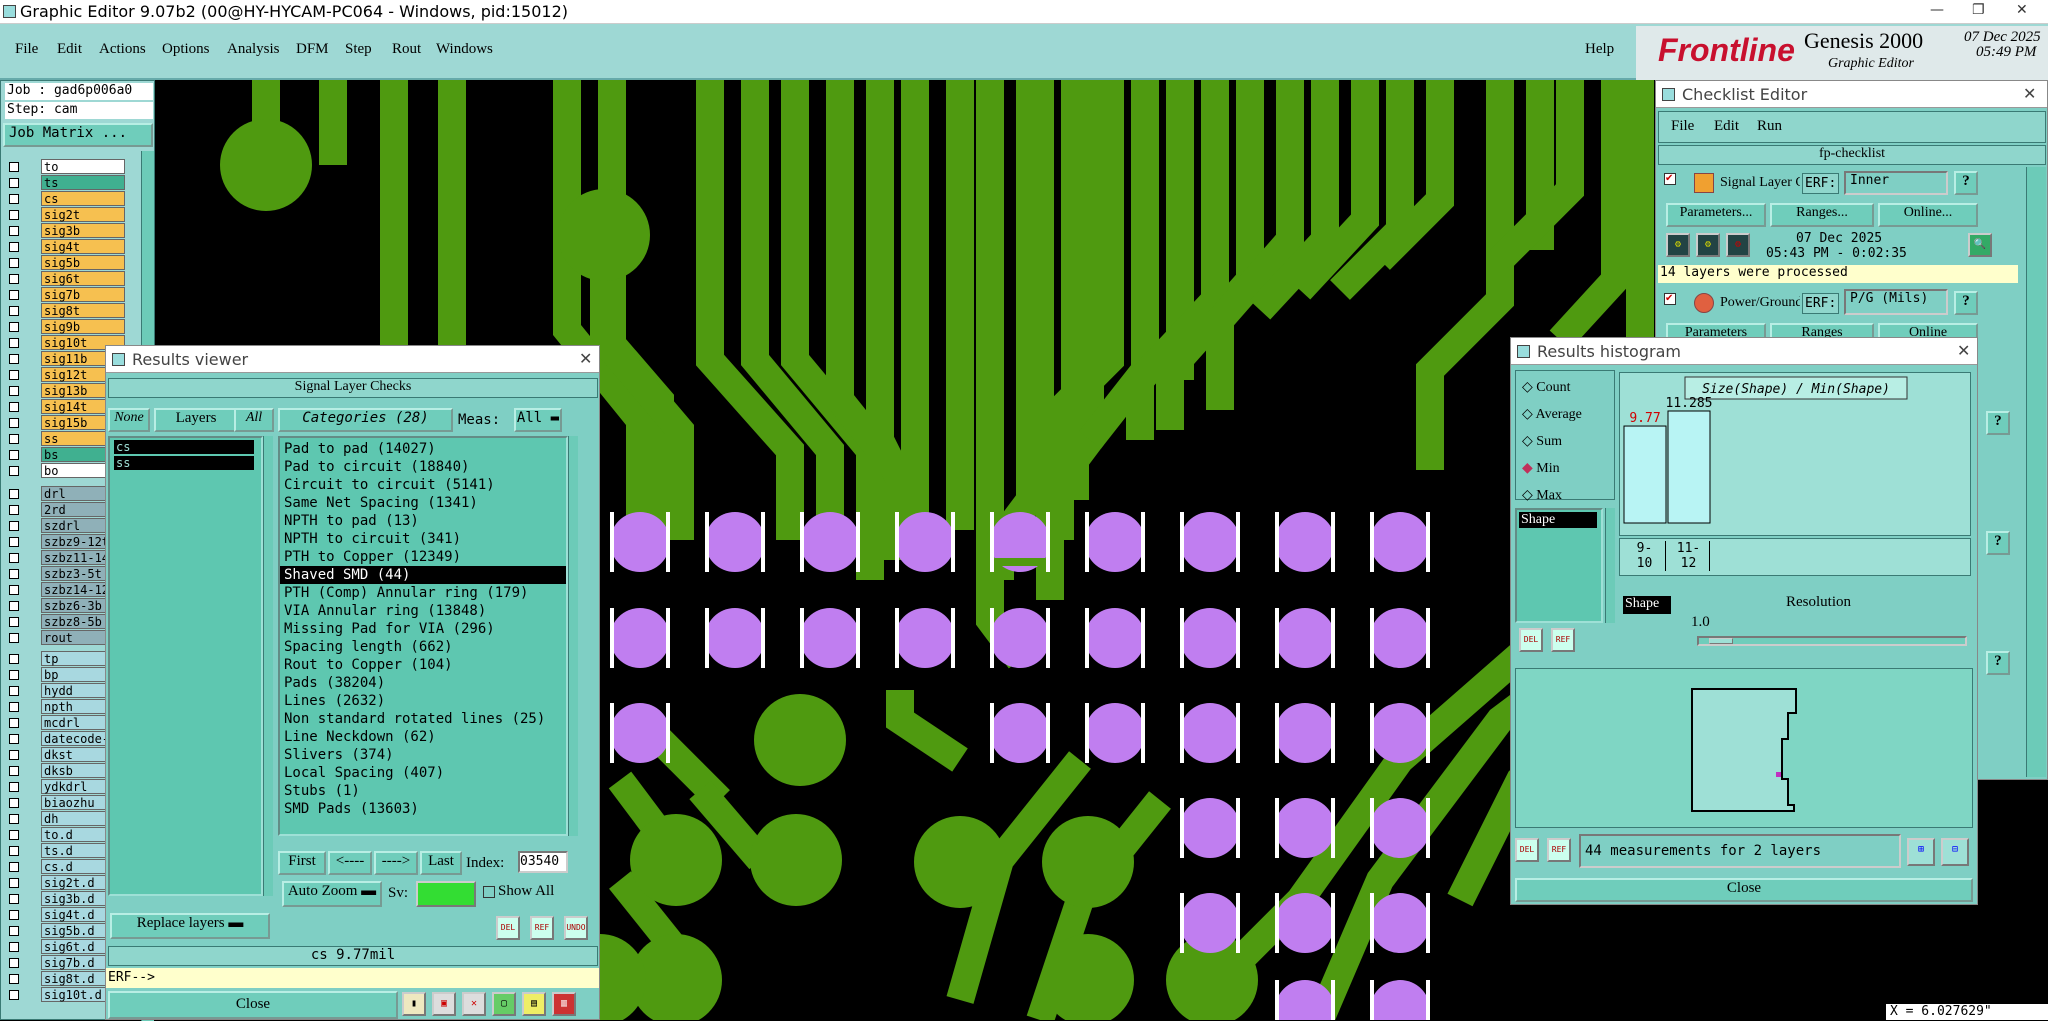  I want to click on category-item: Spacing length (662), so click(423, 647).